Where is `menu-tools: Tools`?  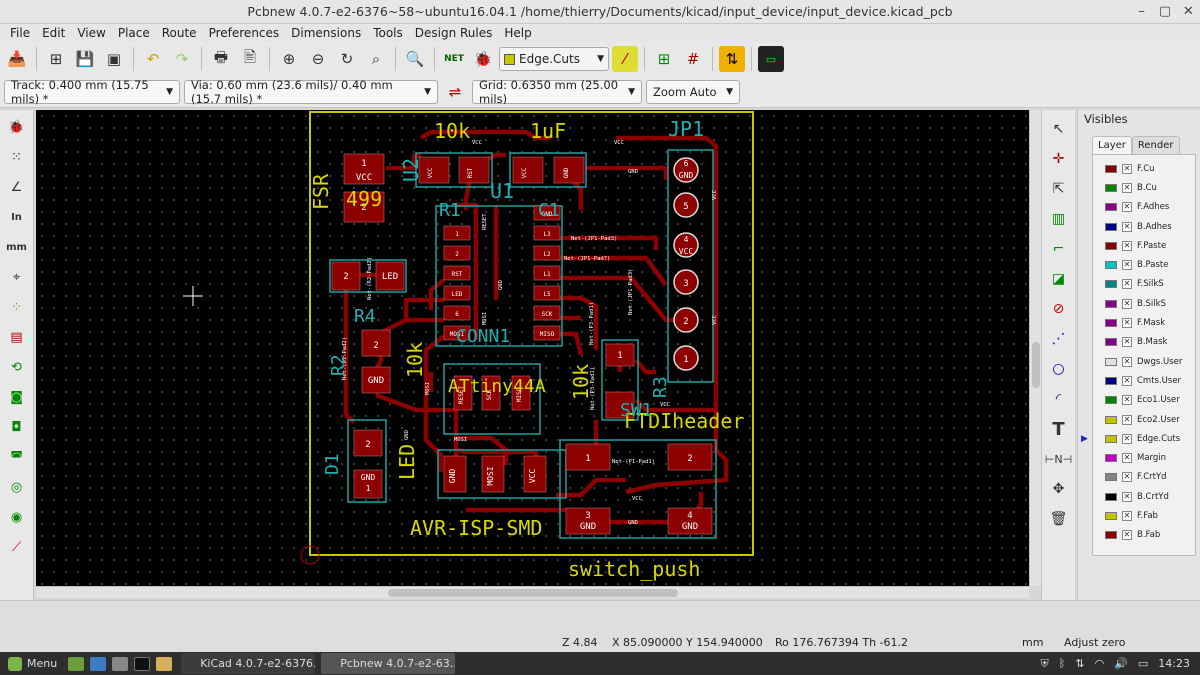
menu-tools: Tools is located at coordinates (388, 33).